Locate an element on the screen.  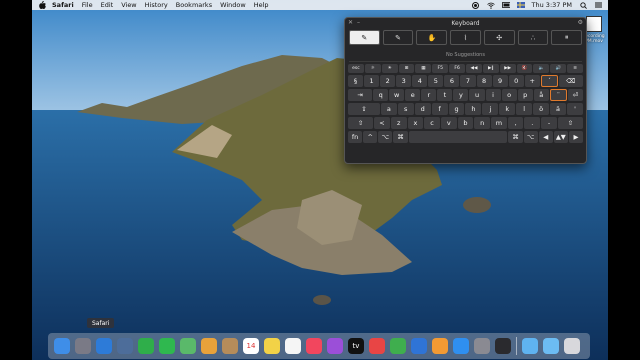
row1-key-3: 3 is located at coordinates (404, 81).